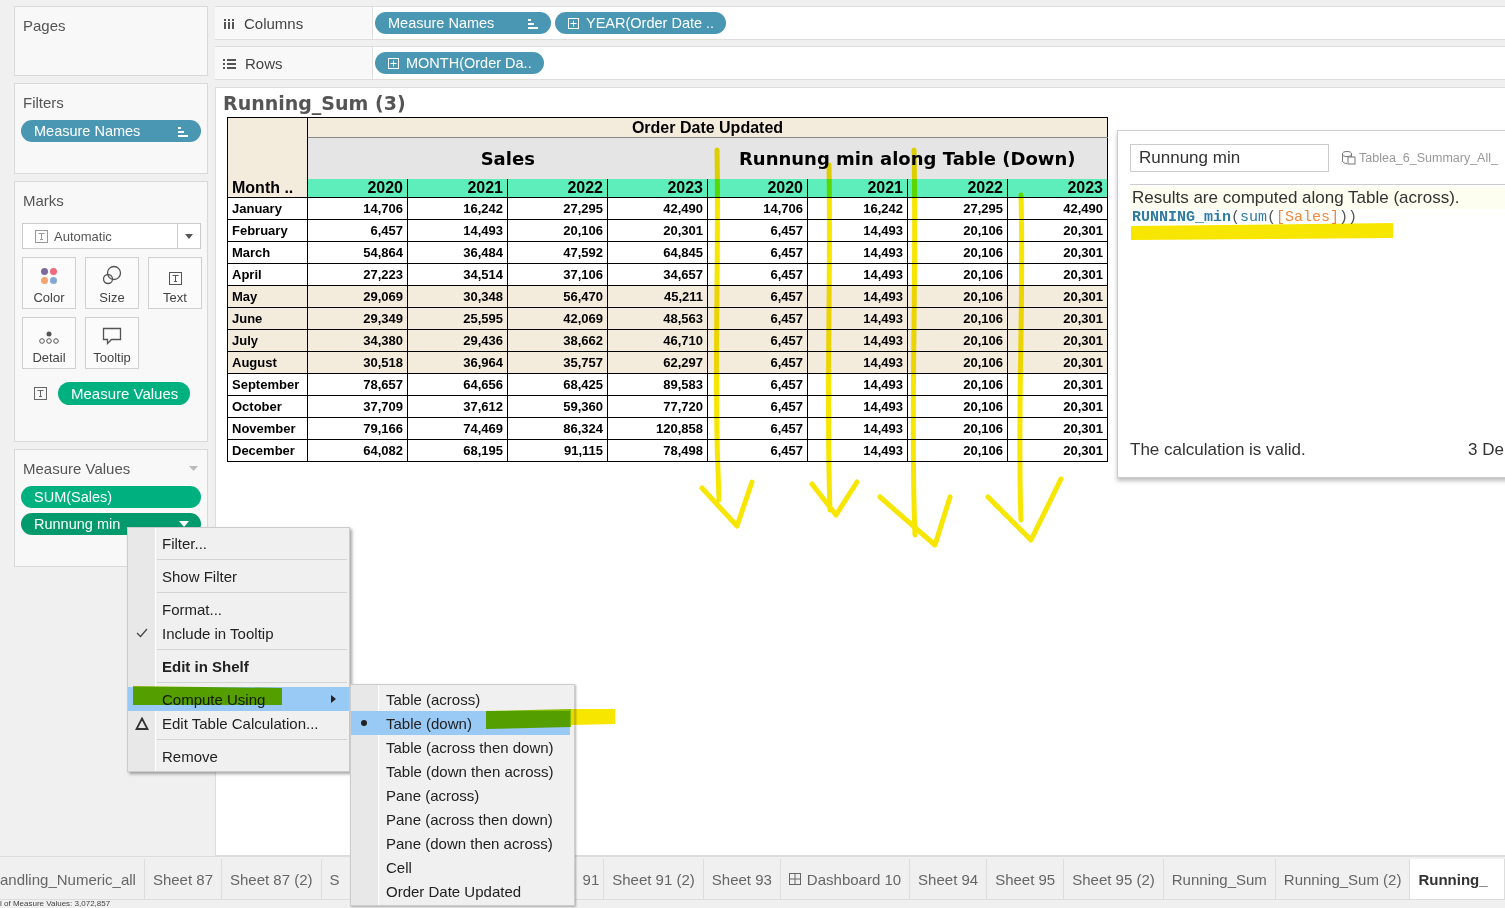  Describe the element at coordinates (1457, 879) in the screenshot. I see `sheet-tab: Running_` at that location.